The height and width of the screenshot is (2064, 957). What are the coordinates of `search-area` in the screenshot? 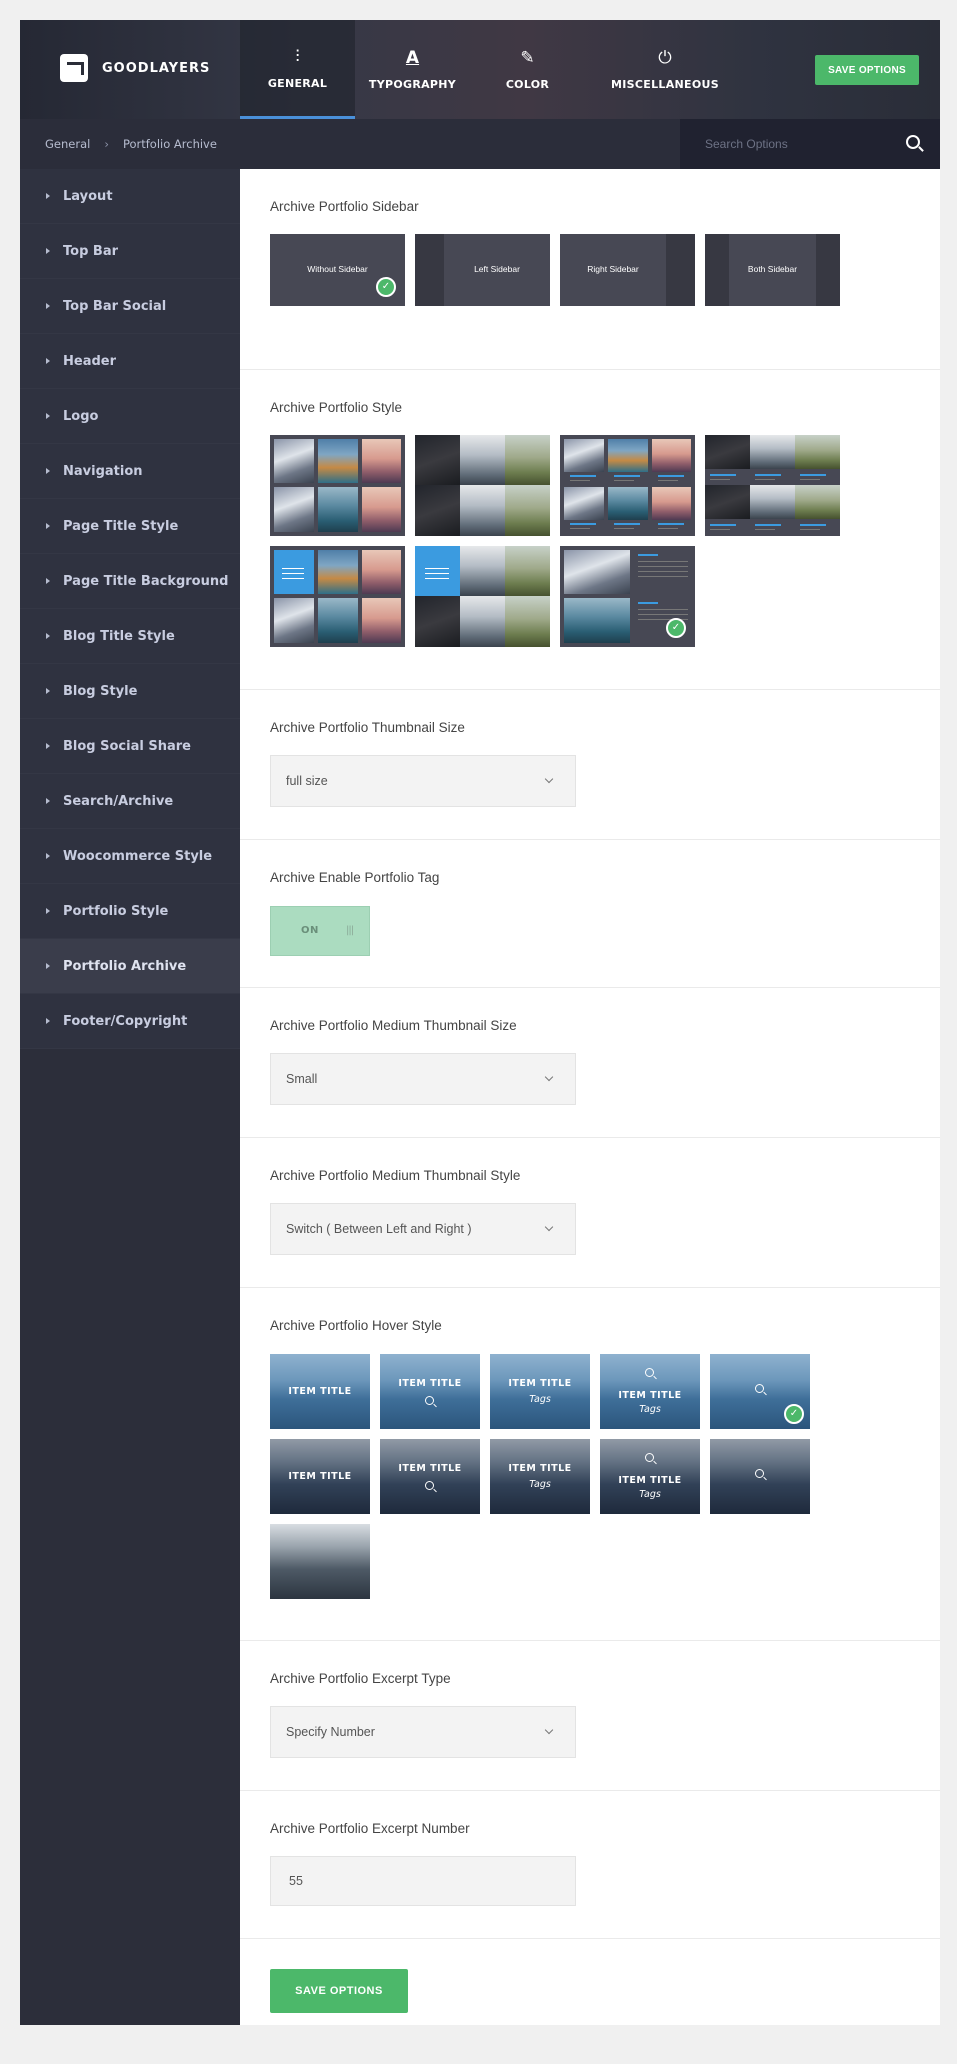 It's located at (810, 144).